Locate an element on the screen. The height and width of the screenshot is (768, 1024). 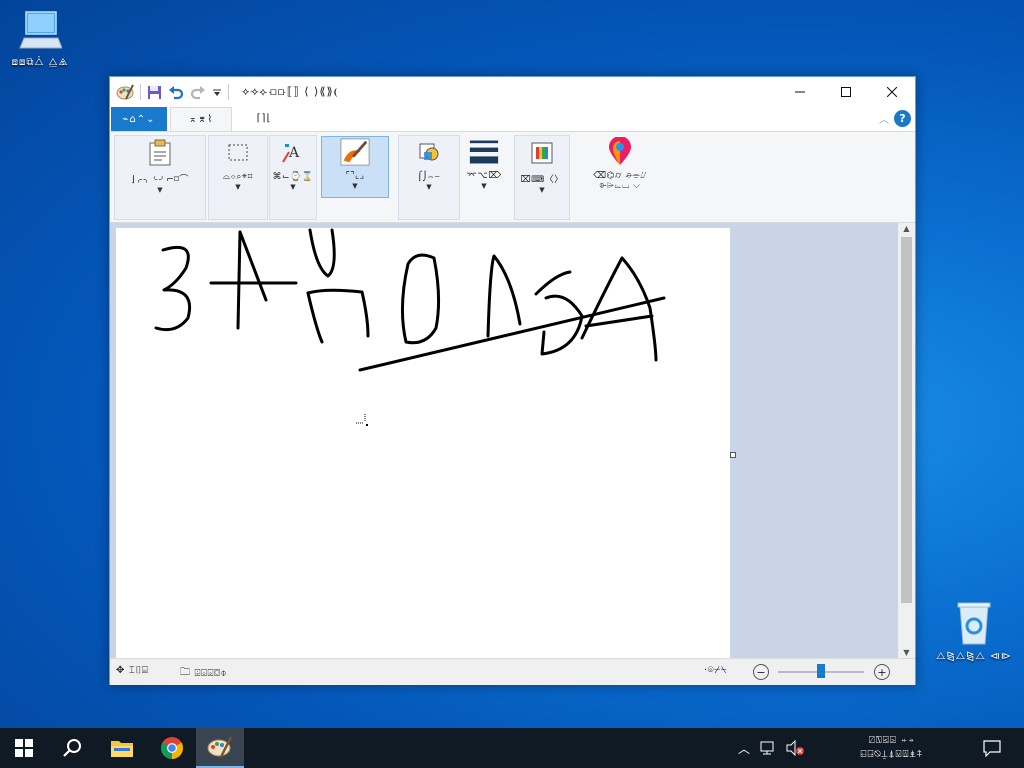
start-button is located at coordinates (24, 748).